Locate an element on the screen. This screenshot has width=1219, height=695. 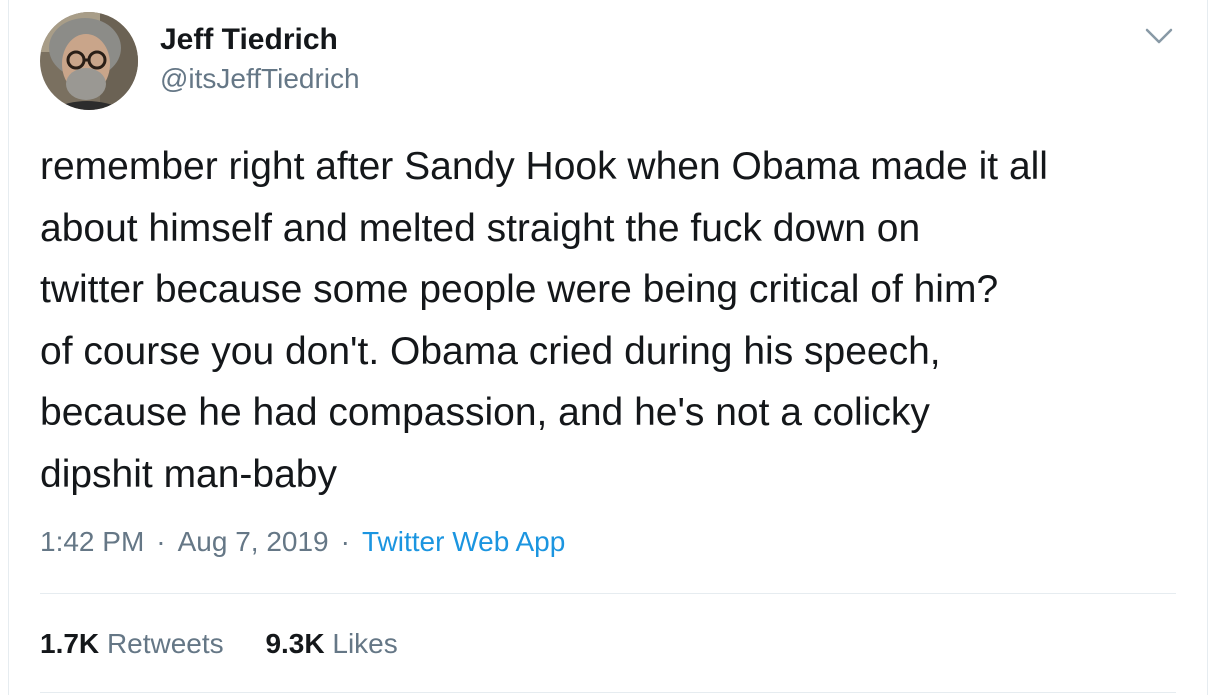
tweet-source-link: Twitter Web App is located at coordinates (463, 541).